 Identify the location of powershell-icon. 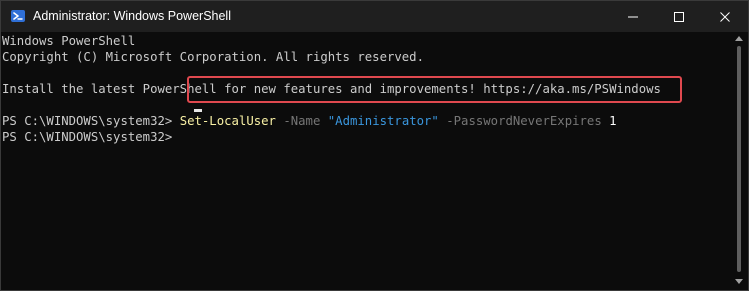
(18, 16).